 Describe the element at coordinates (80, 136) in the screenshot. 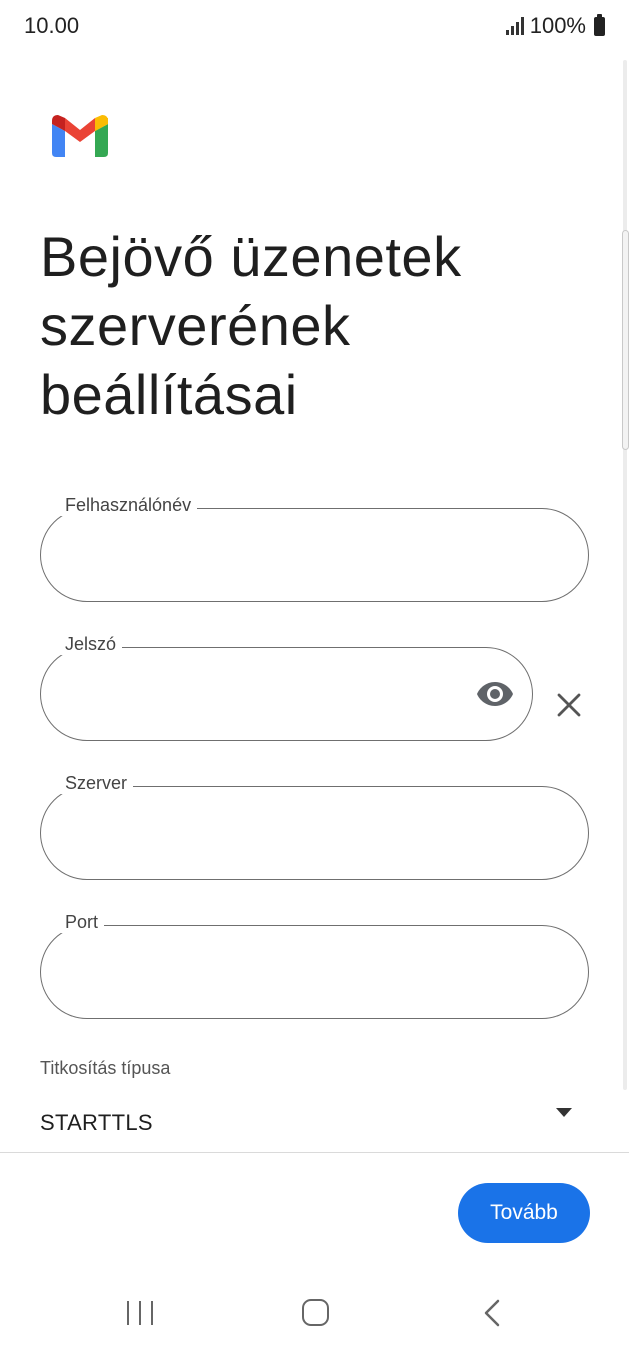

I see `gmail-logo-icon` at that location.